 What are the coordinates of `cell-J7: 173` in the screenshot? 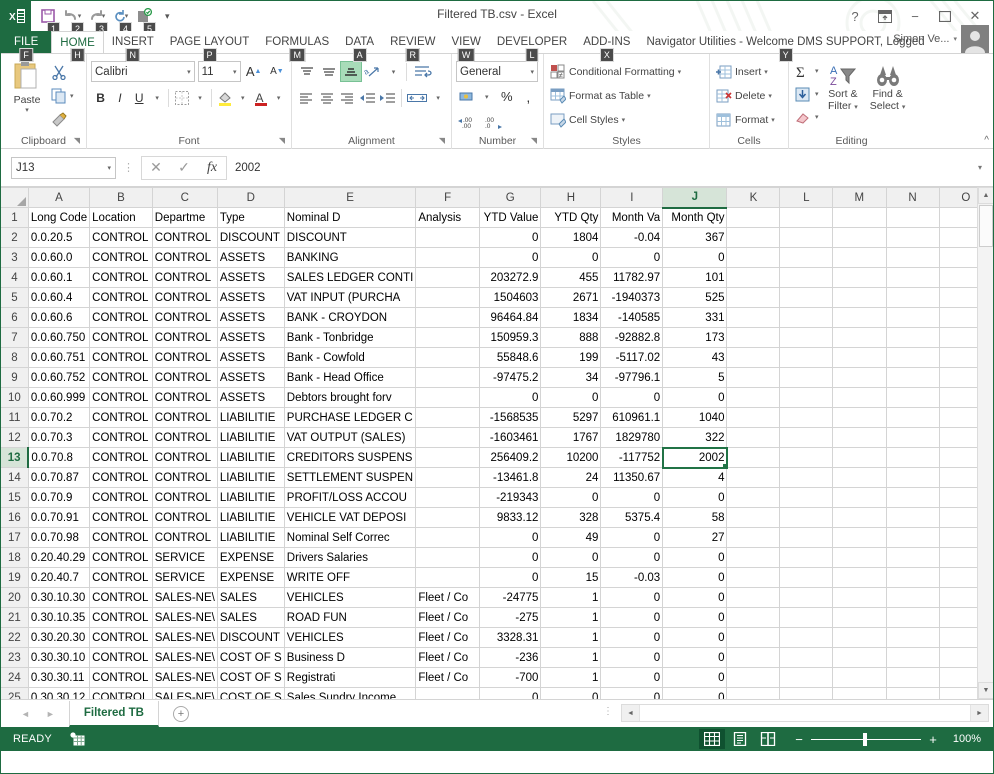 It's located at (695, 337).